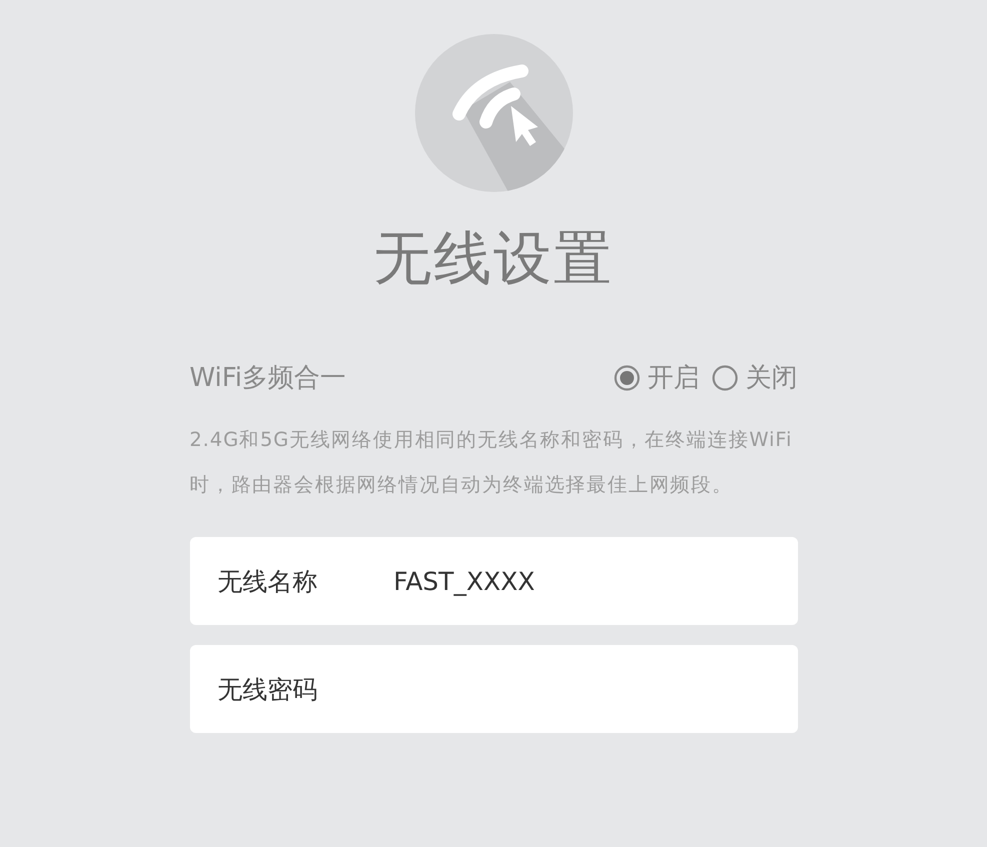 Image resolution: width=987 pixels, height=847 pixels. What do you see at coordinates (268, 690) in the screenshot?
I see `field-label: 无线密码` at bounding box center [268, 690].